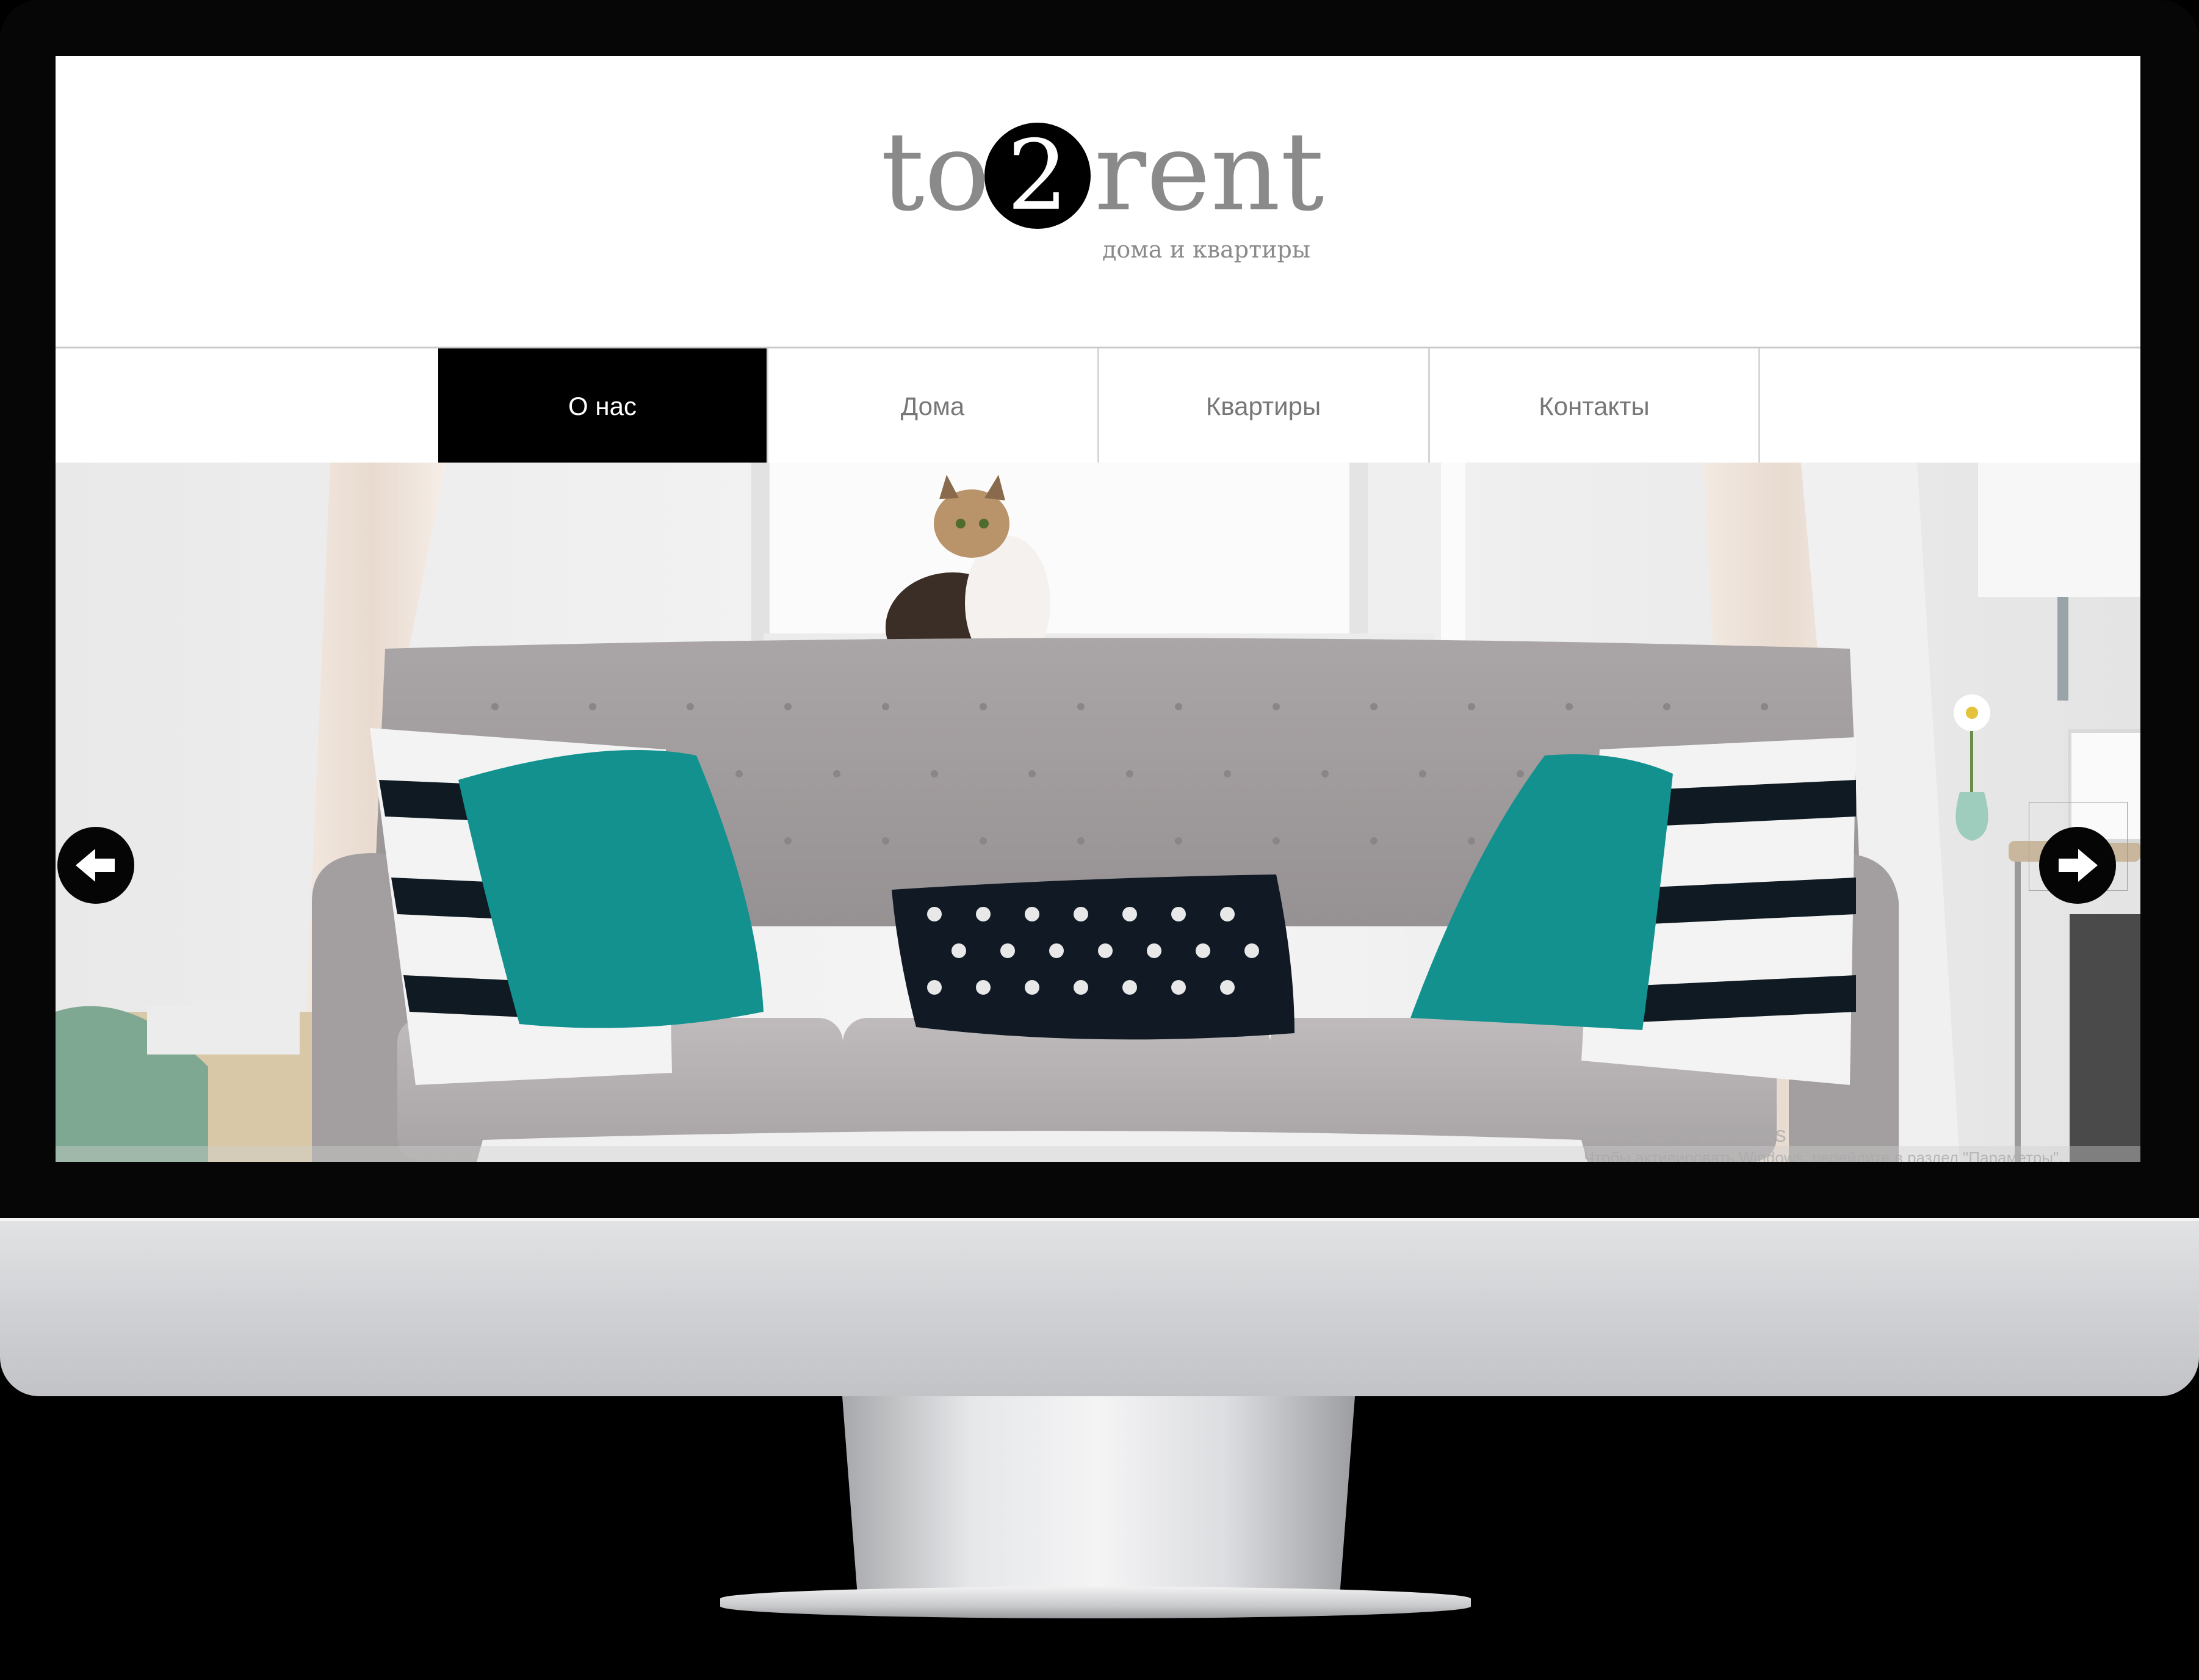  What do you see at coordinates (933, 406) in the screenshot?
I see `nav-item-houses: Дома` at bounding box center [933, 406].